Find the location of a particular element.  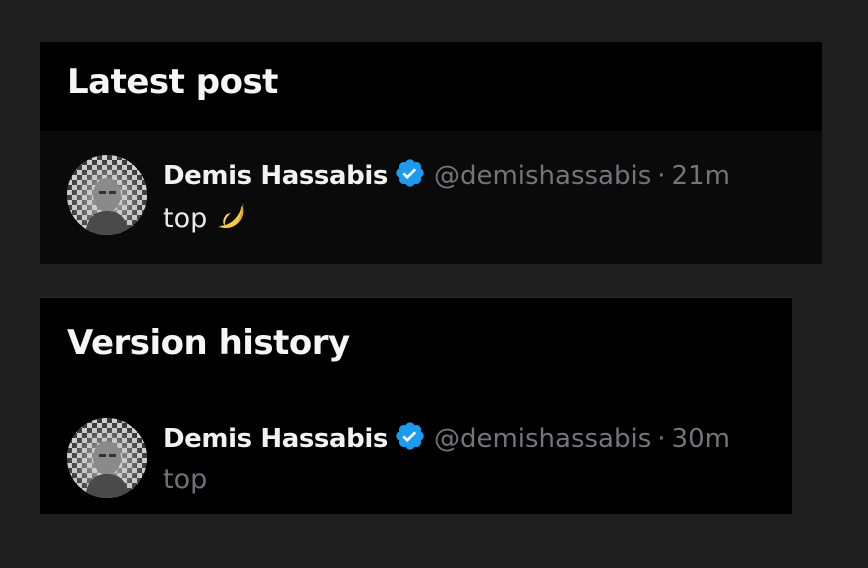

post-timestamp: 21m is located at coordinates (701, 176).